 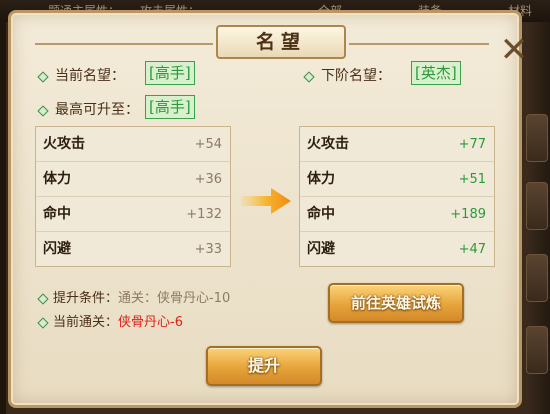 I want to click on stat-row: 火攻击 +54, so click(x=133, y=144).